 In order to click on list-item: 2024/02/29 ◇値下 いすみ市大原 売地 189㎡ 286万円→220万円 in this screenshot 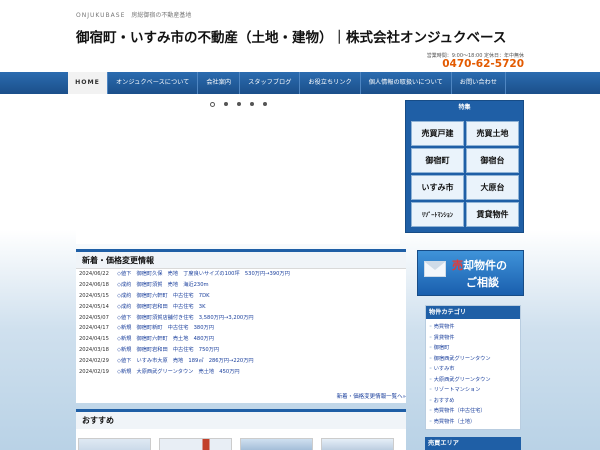, I will do `click(242, 361)`.